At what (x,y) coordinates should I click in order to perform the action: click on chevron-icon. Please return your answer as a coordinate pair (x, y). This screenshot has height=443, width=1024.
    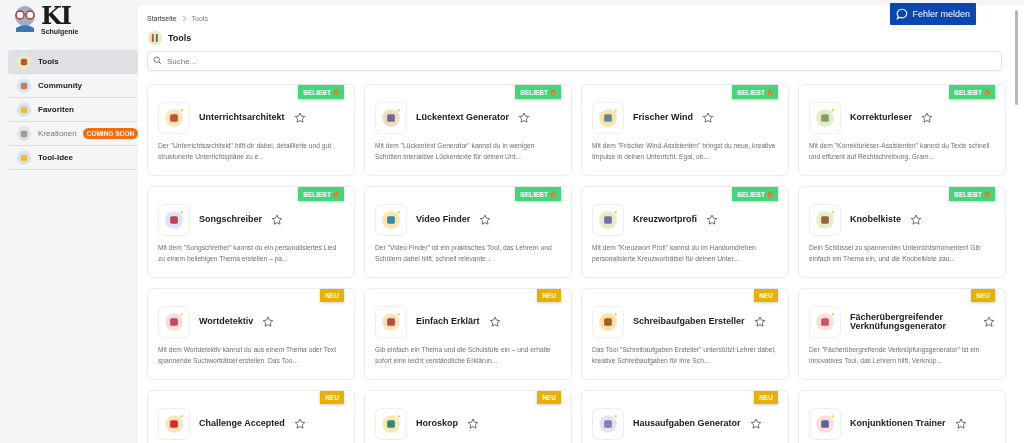
    Looking at the image, I should click on (184, 18).